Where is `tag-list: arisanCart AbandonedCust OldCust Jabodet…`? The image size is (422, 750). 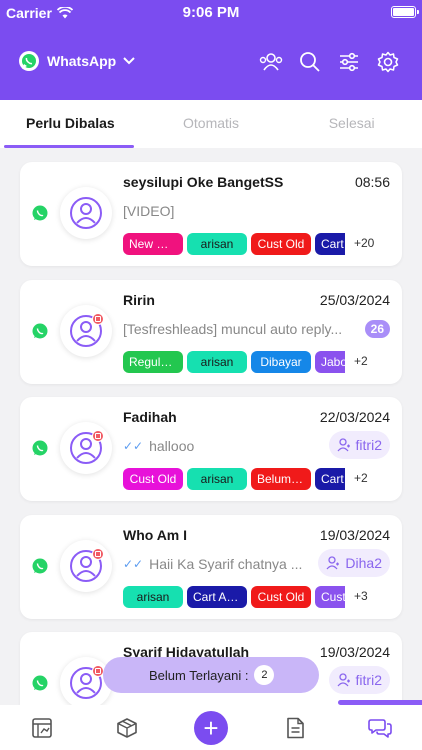 tag-list: arisanCart AbandonedCust OldCust Jabodet… is located at coordinates (234, 597).